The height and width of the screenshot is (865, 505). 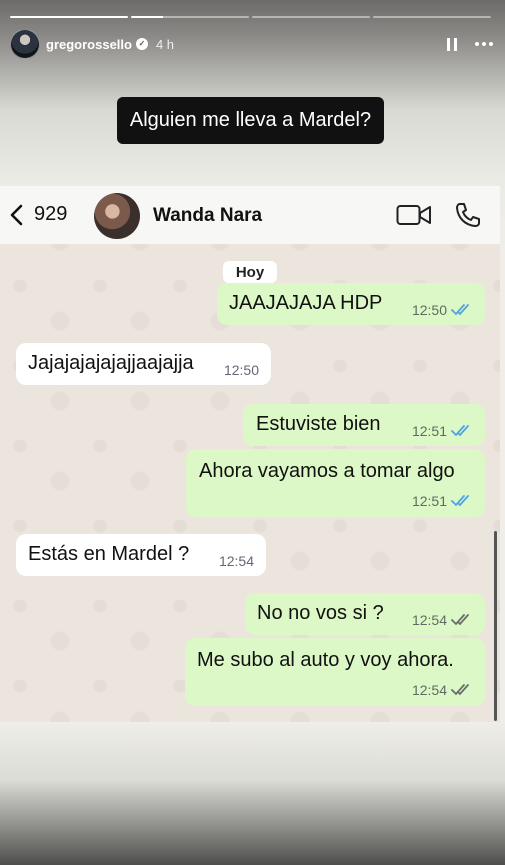 I want to click on message-text: Ahora vayamos a tomar algo, so click(x=327, y=471).